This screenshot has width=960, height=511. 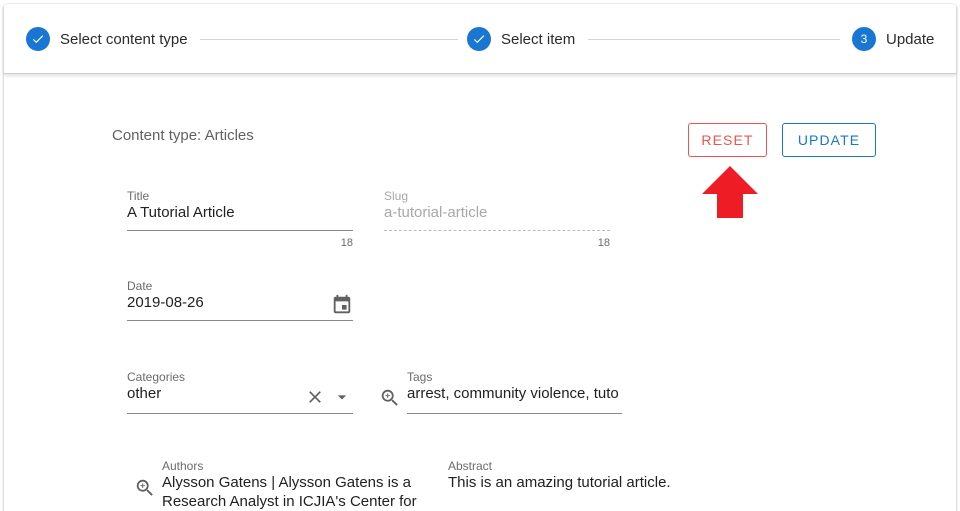 I want to click on title-char-counter: 18, so click(x=346, y=243).